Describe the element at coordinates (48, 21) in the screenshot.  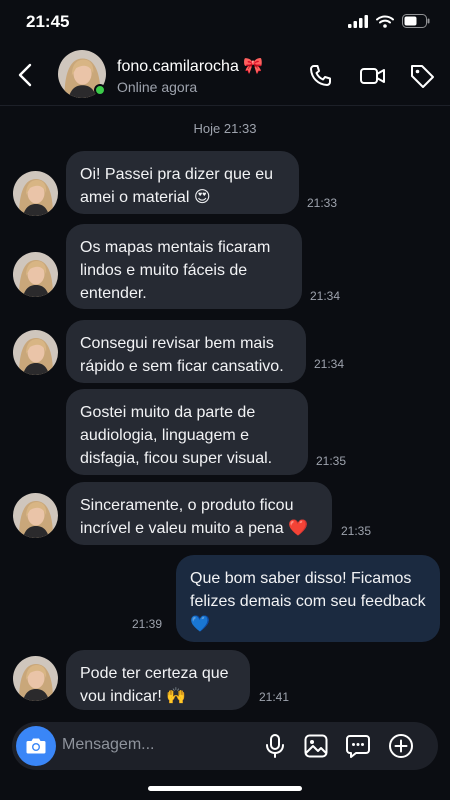
I see `status-time: 21:45` at that location.